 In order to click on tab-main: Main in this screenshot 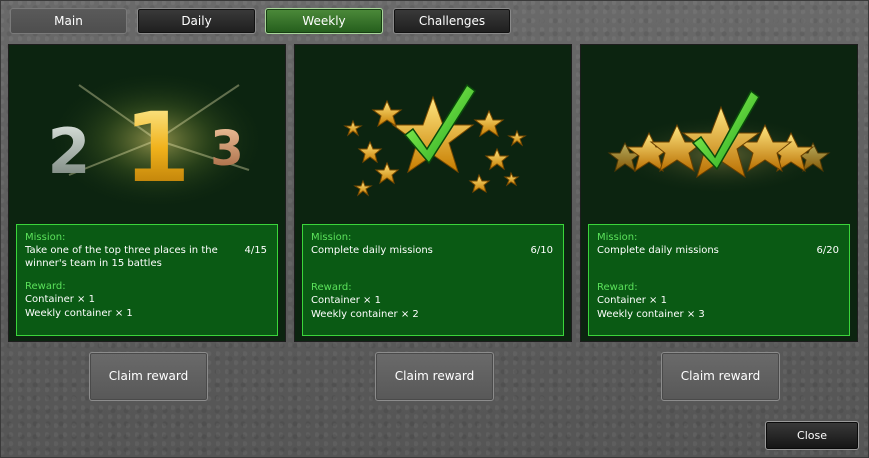, I will do `click(68, 21)`.